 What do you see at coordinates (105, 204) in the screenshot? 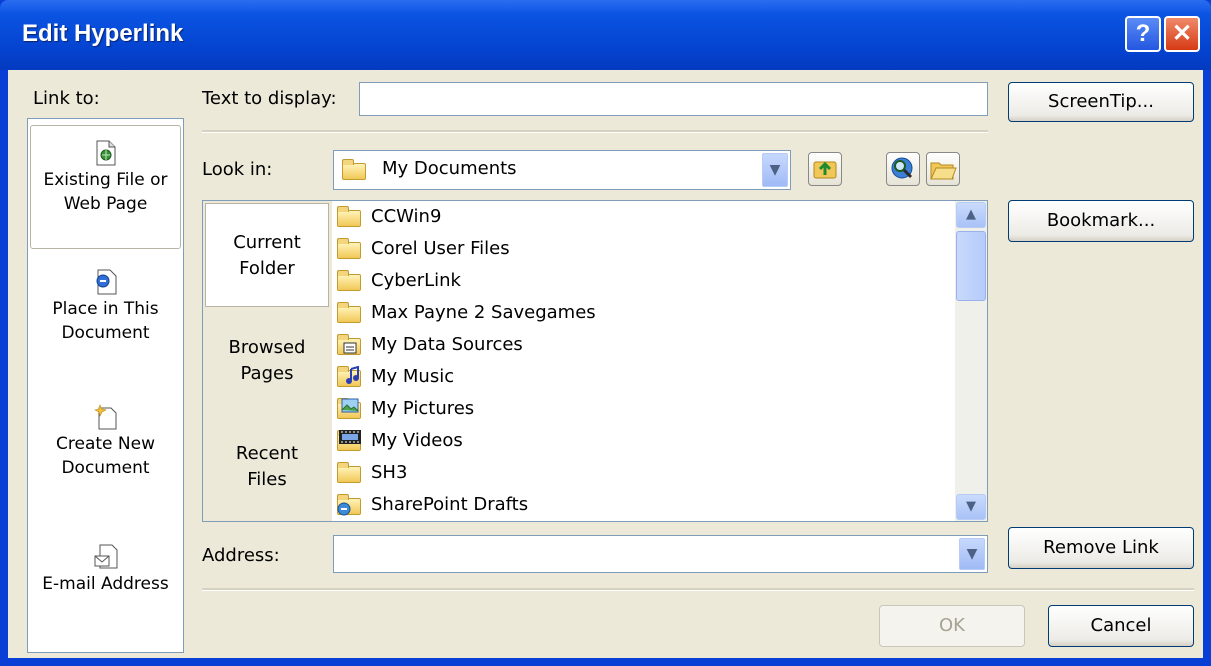
I see `nav-label-line2: Web Page` at bounding box center [105, 204].